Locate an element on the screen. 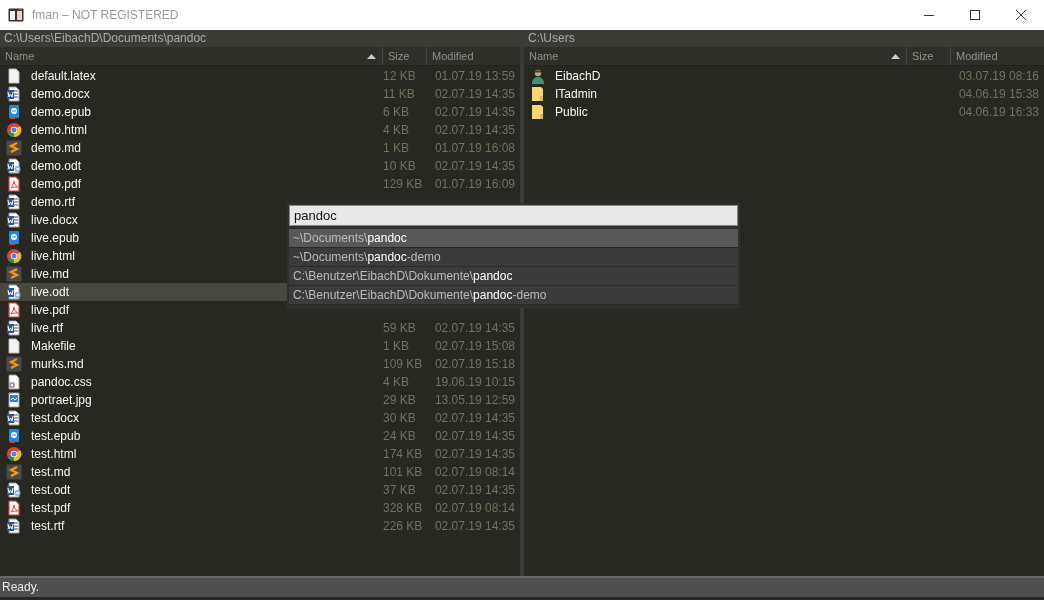  suggestion-item: ~\Documents\pandoc-demo is located at coordinates (513, 257).